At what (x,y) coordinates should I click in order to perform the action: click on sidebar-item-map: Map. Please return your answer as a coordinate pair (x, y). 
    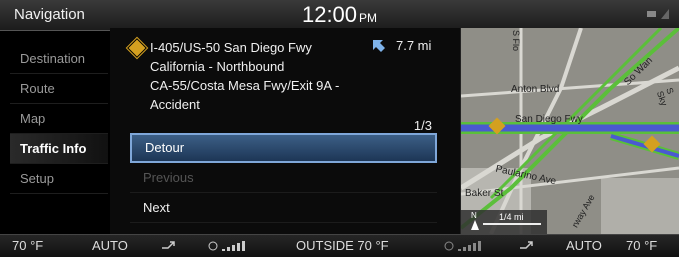
    Looking at the image, I should click on (59, 119).